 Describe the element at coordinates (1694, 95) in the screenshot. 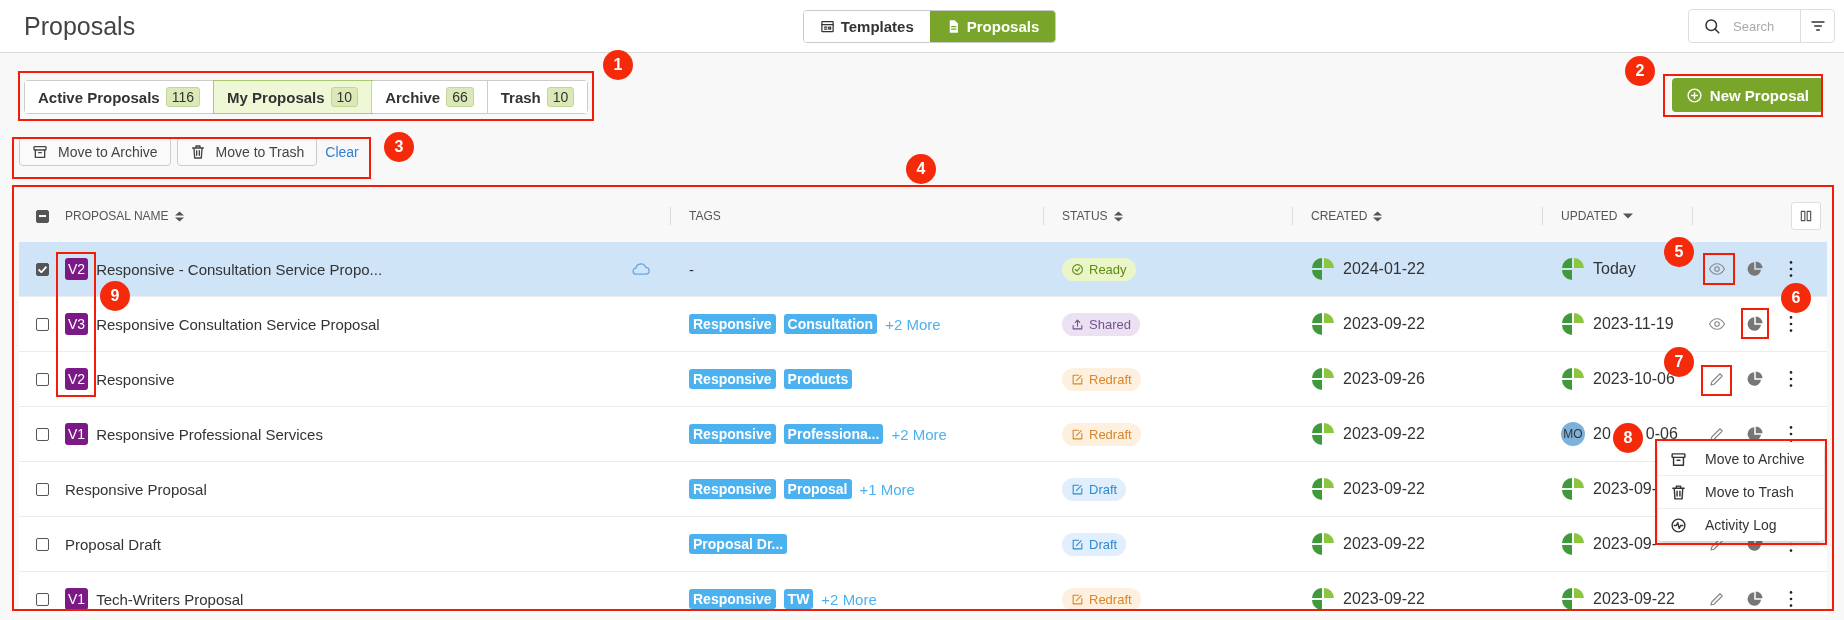

I see `plus-circle-icon` at that location.